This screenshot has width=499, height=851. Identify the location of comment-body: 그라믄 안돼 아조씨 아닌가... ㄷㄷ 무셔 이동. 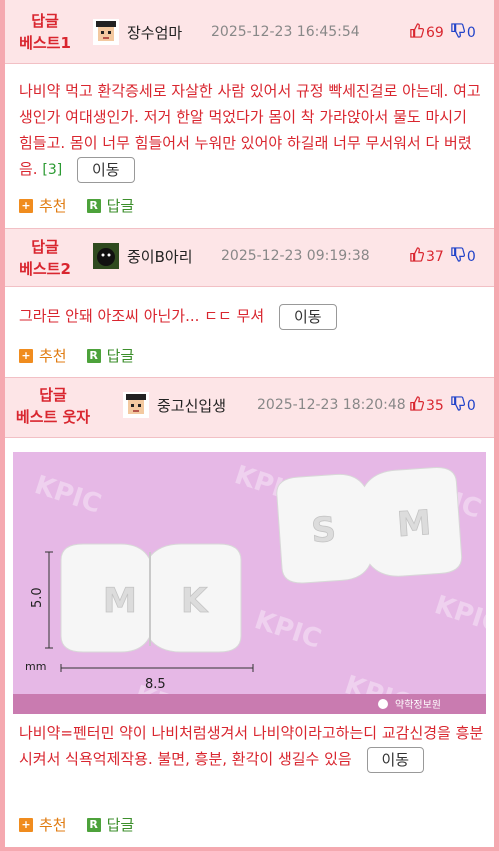
(252, 316).